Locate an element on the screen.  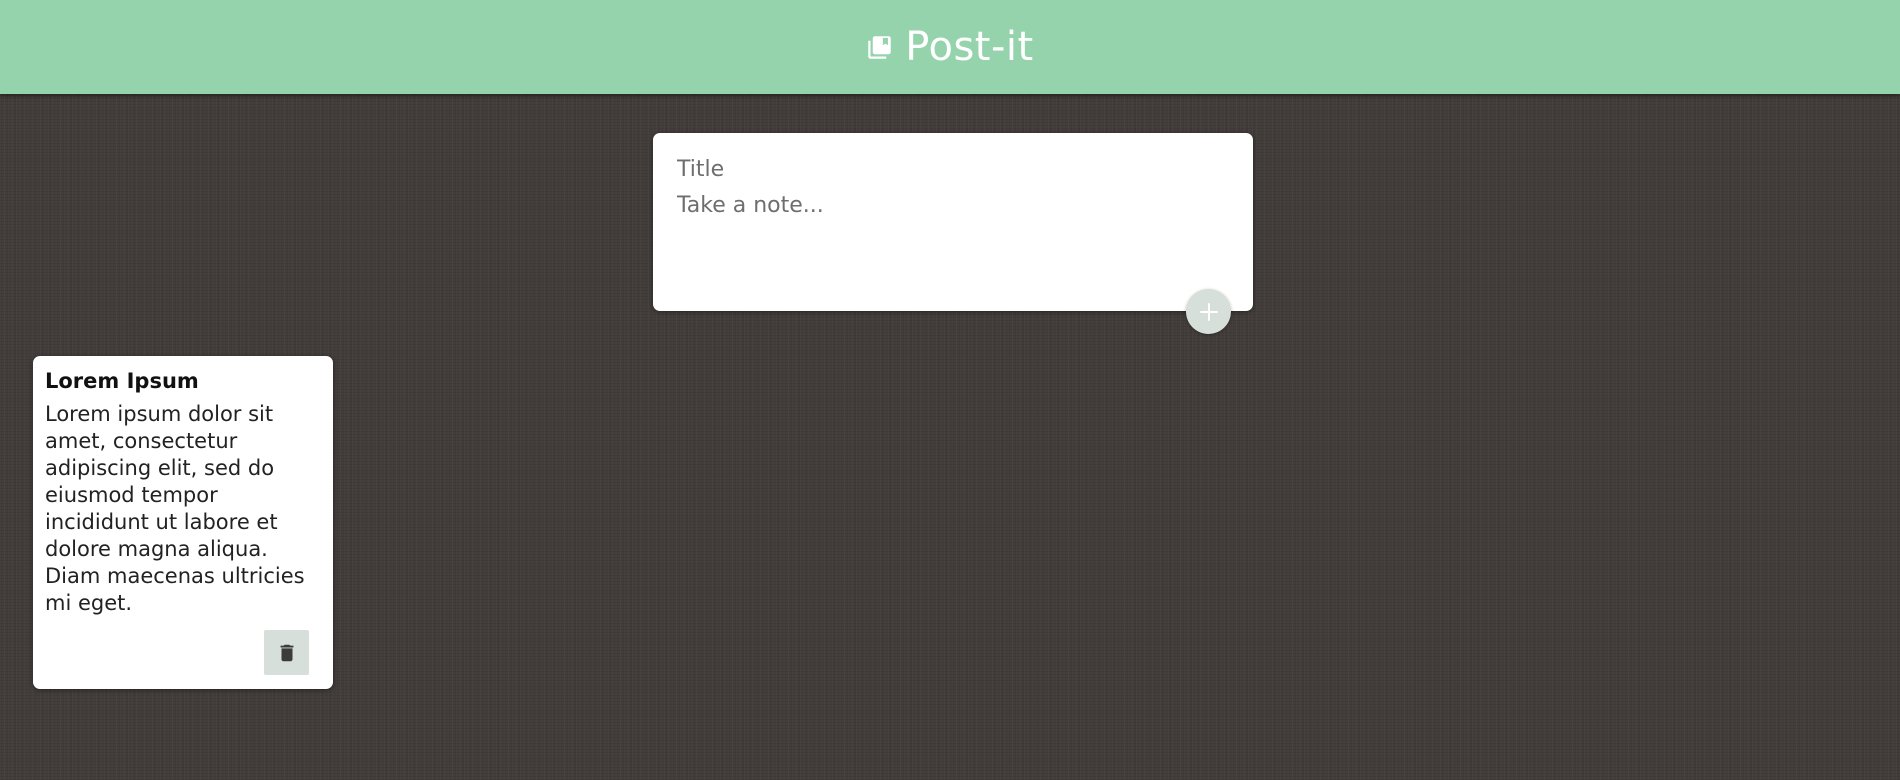
app-header: Post-it is located at coordinates (950, 47).